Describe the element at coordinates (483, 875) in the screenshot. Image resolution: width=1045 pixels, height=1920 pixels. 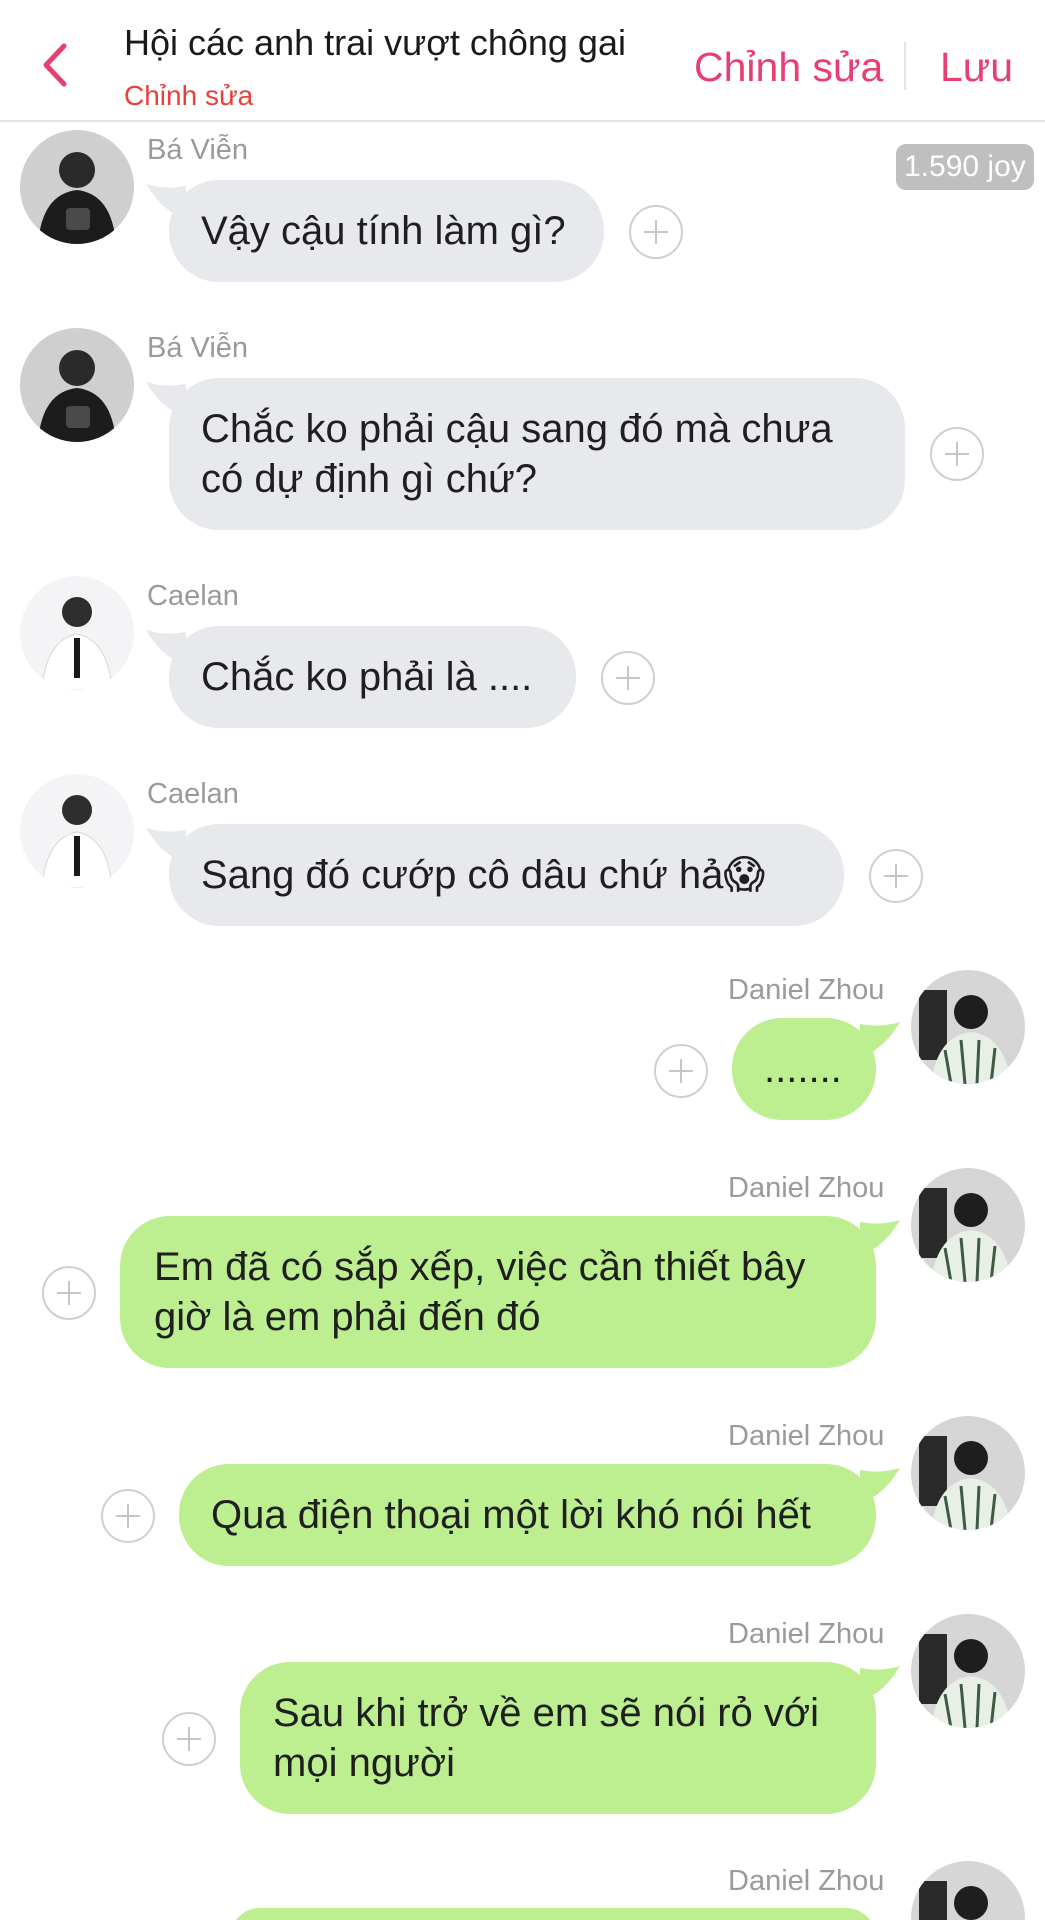
I see `message-text: Sang đó cướp cô dâu chứ hả😱` at that location.